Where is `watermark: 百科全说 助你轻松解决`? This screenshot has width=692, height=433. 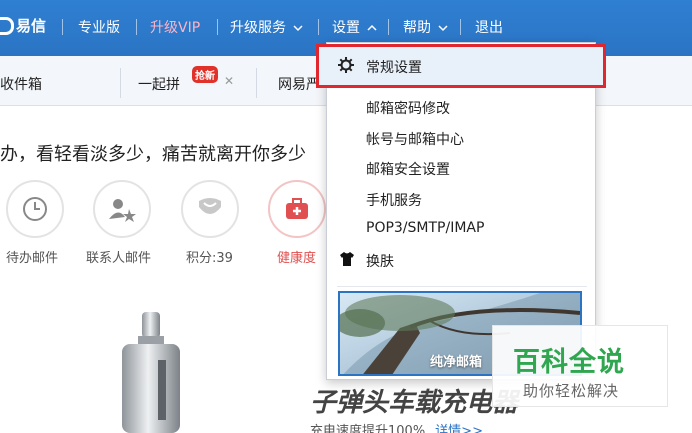
watermark: 百科全说 助你轻松解决 is located at coordinates (580, 366).